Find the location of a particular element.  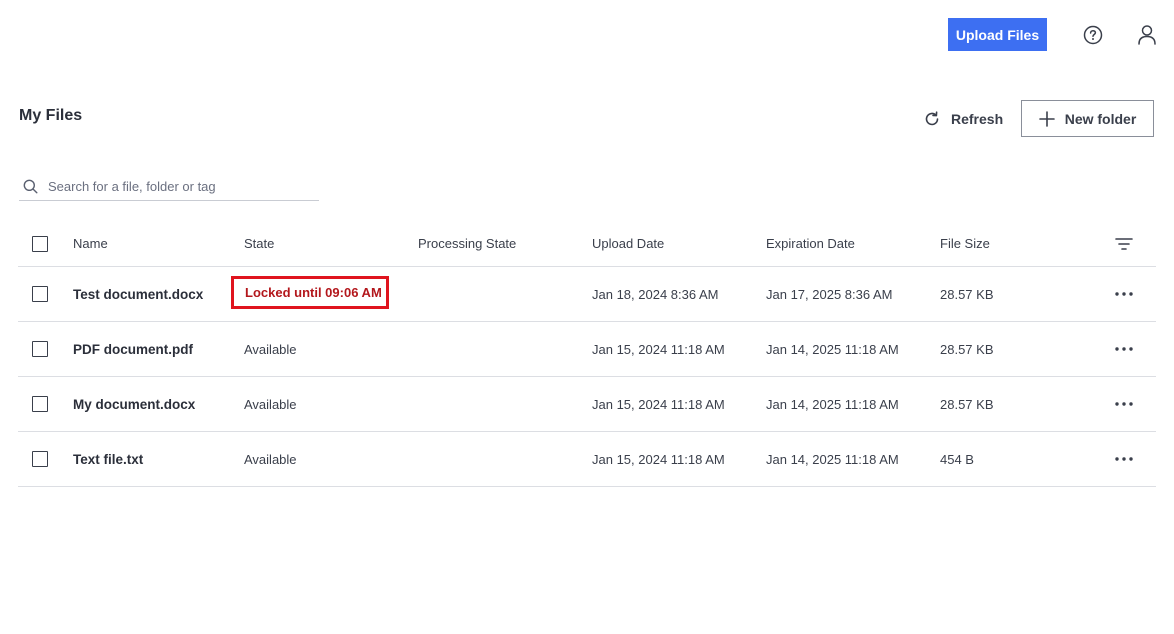

column-header-expiration-date: Expiration Date is located at coordinates (810, 243).